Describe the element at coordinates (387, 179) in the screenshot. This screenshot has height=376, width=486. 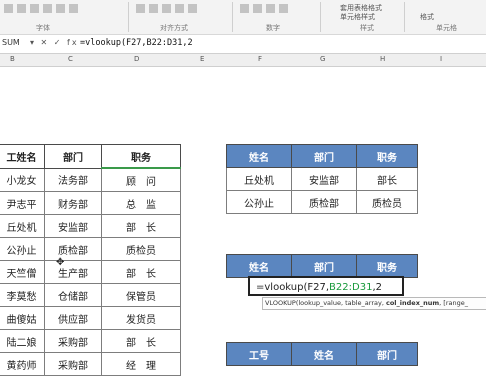
I see `cell: 部长` at that location.